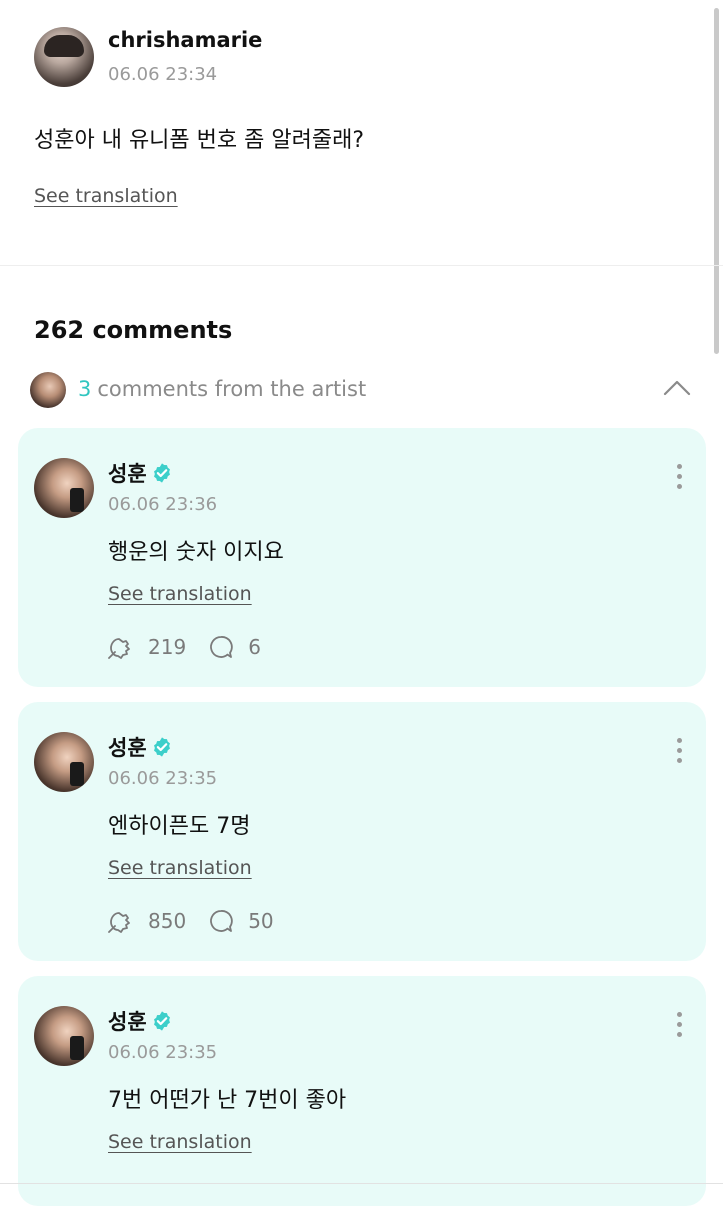 The width and height of the screenshot is (723, 1206). I want to click on artist-comments-count: 3, so click(85, 389).